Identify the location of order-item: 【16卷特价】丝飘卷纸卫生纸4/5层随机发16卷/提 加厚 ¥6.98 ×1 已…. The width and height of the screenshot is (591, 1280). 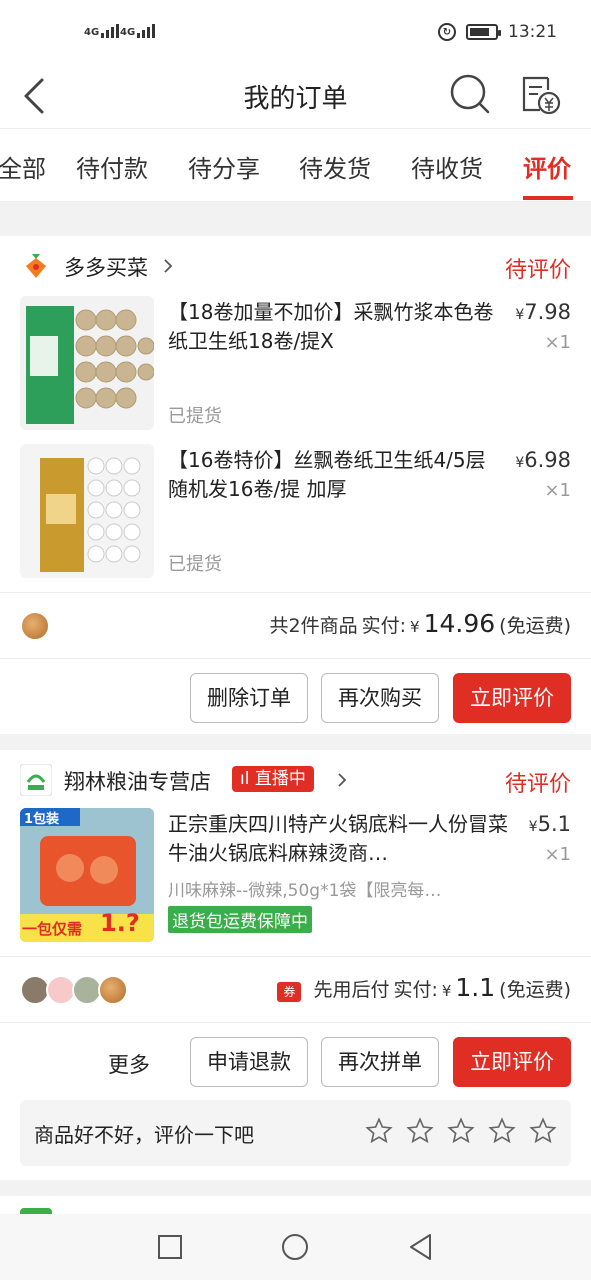
(295, 514).